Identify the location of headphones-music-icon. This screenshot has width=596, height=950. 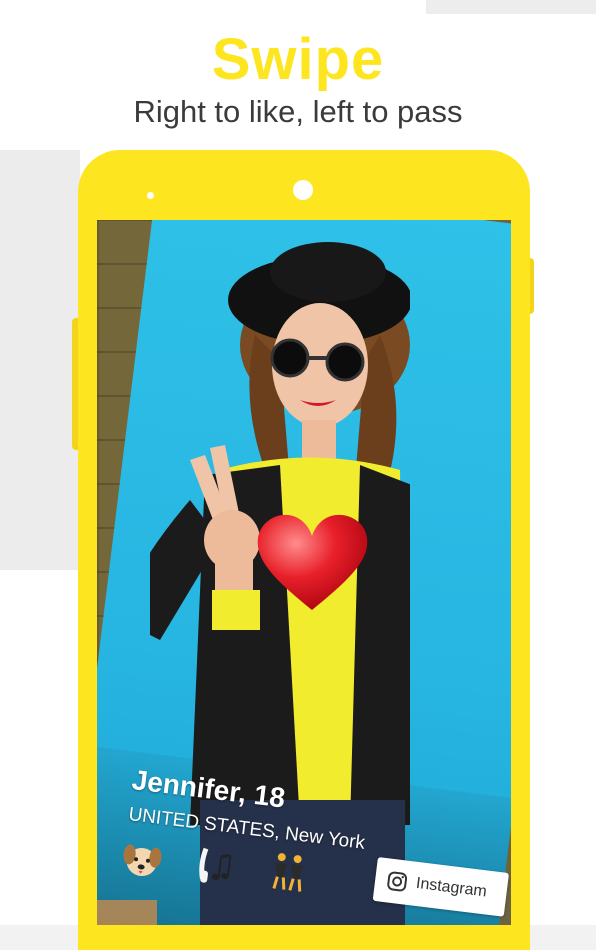
(215, 865).